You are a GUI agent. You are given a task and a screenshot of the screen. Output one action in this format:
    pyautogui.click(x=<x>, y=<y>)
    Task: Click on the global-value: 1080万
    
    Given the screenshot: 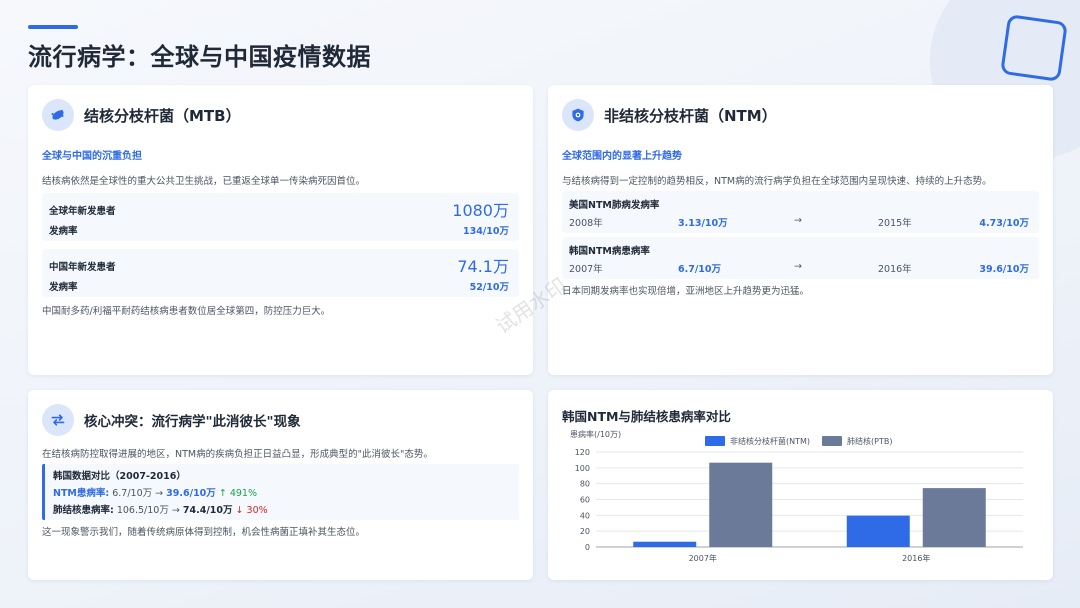 What is the action you would take?
    pyautogui.click(x=480, y=210)
    